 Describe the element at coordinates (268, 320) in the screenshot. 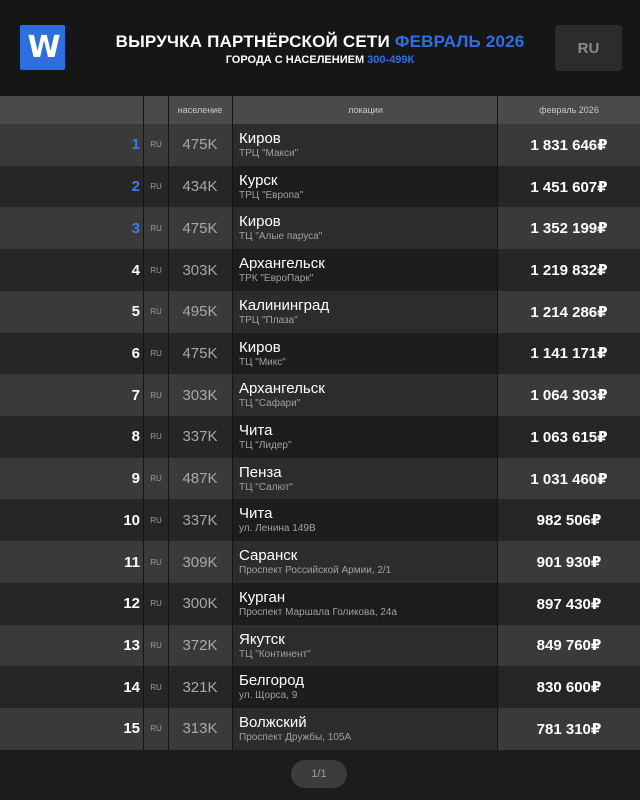

I see `location-address: ТРЦ "Плаза"` at that location.